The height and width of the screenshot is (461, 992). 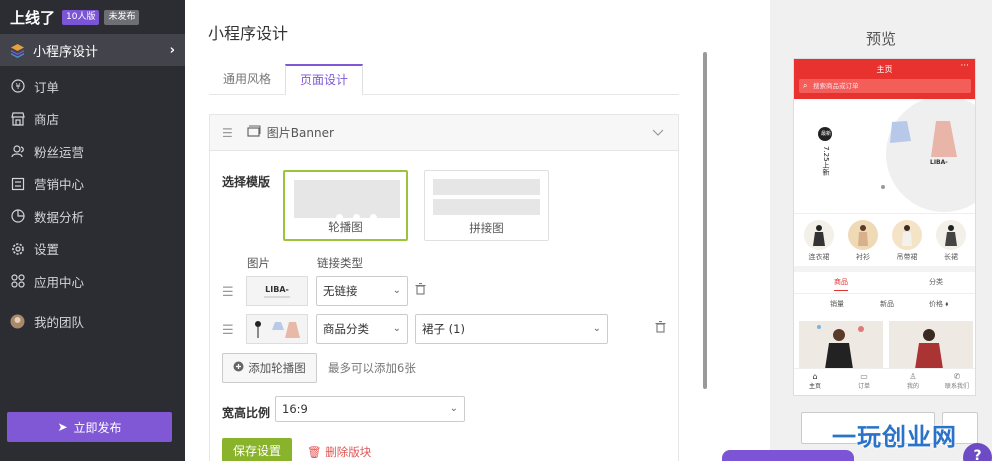 What do you see at coordinates (17, 248) in the screenshot?
I see `gear-icon` at bounding box center [17, 248].